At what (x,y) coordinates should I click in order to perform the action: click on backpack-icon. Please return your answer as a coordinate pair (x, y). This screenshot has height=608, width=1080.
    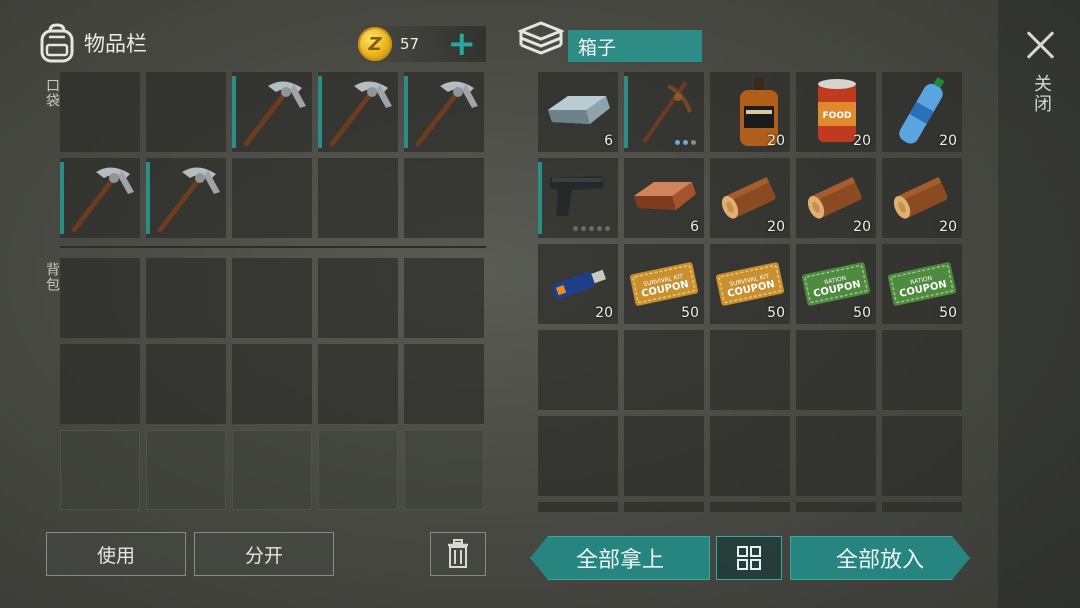
    Looking at the image, I should click on (57, 43).